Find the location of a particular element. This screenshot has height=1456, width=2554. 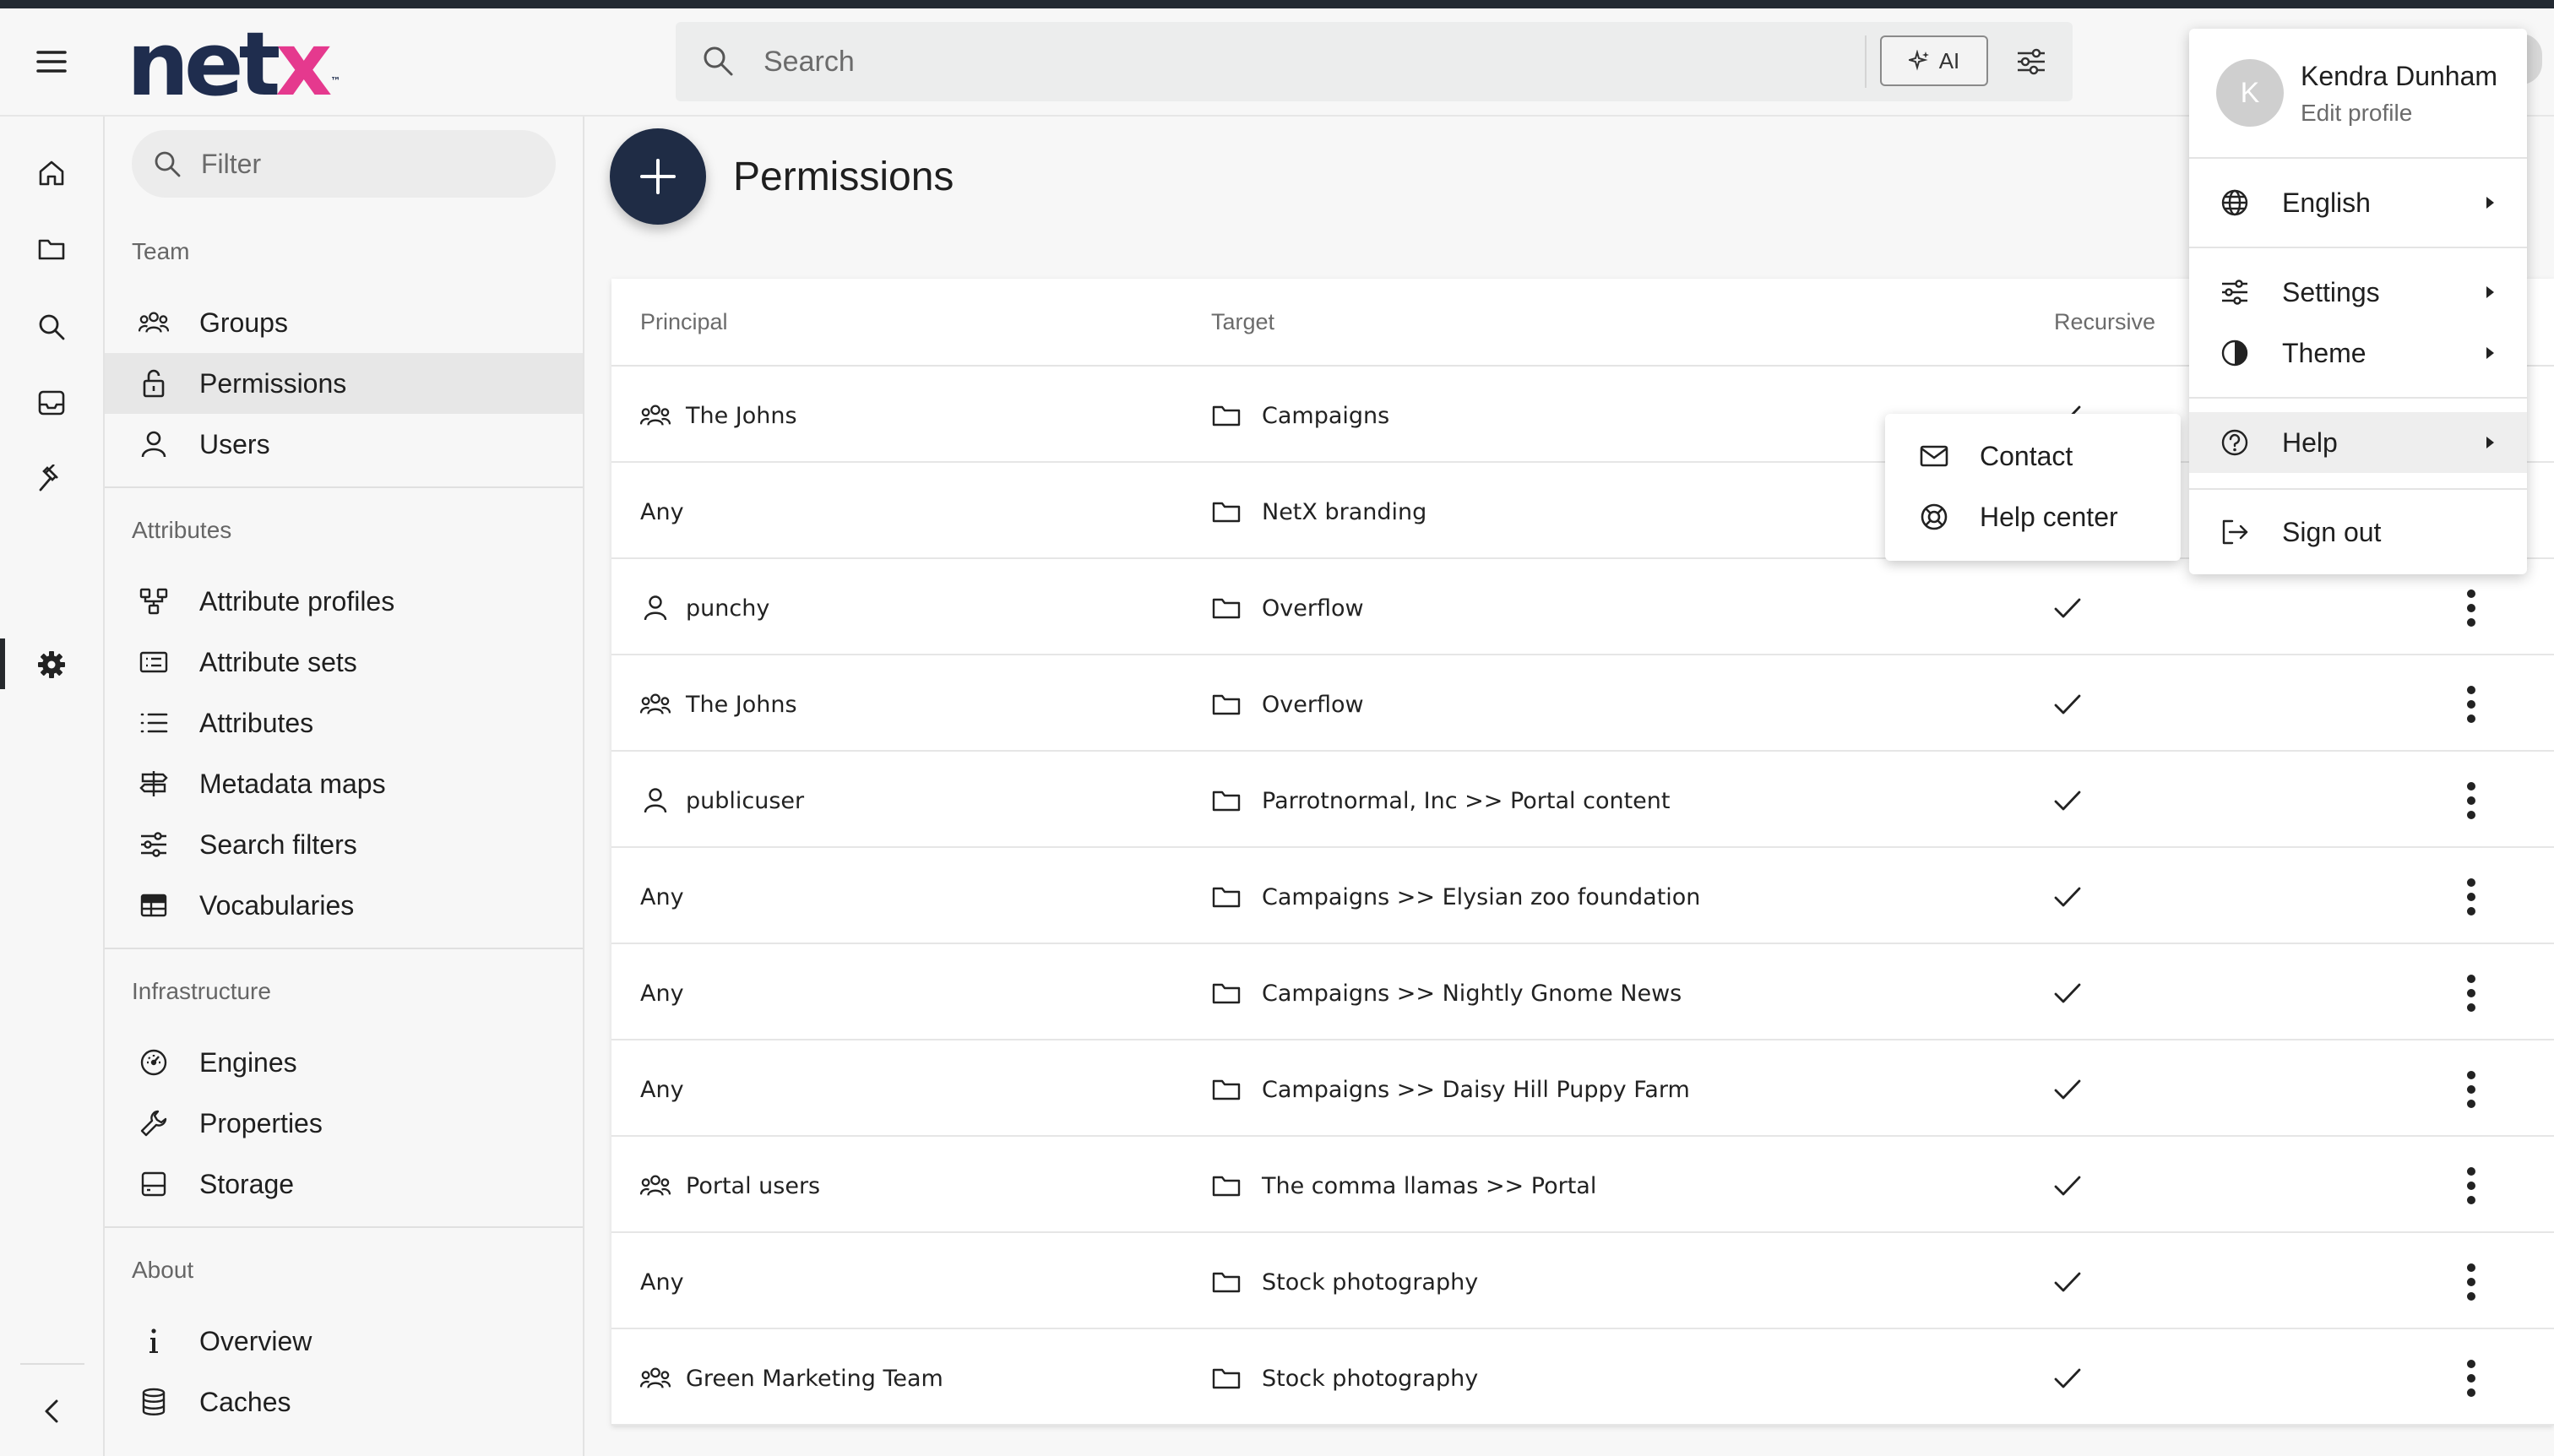

table-row: Any Campaigns >> Elysian zoo foundation is located at coordinates (1582, 896).